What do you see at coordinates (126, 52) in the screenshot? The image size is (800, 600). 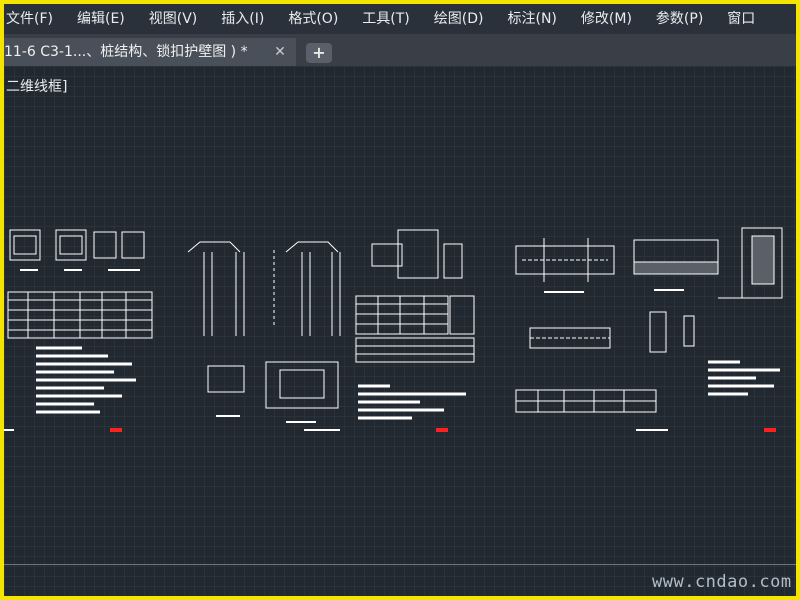 I see `document-tab-title: 11-6 C3-1...、桩结构、锁扣护壁图 ) *` at bounding box center [126, 52].